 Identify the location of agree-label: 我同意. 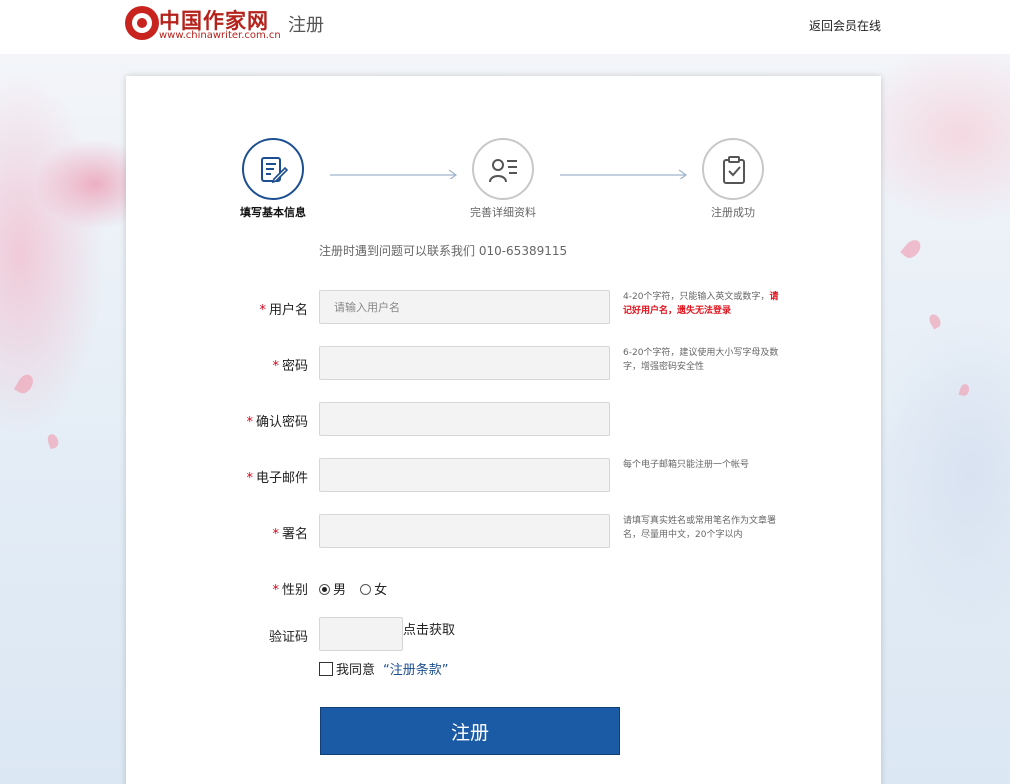
(356, 670).